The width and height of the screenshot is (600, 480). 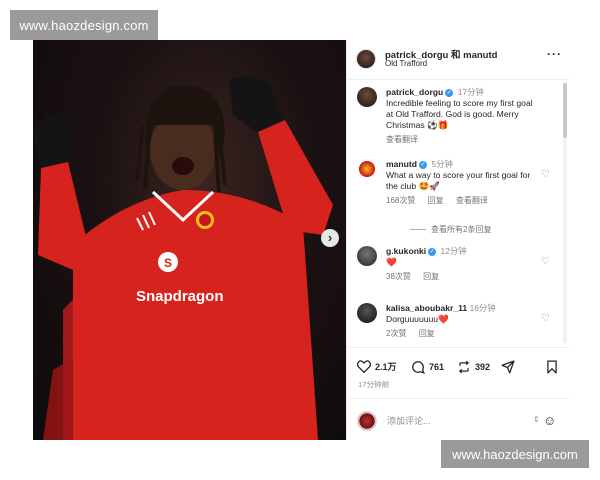 What do you see at coordinates (482, 308) in the screenshot?
I see `comment-time: 16分钟` at bounding box center [482, 308].